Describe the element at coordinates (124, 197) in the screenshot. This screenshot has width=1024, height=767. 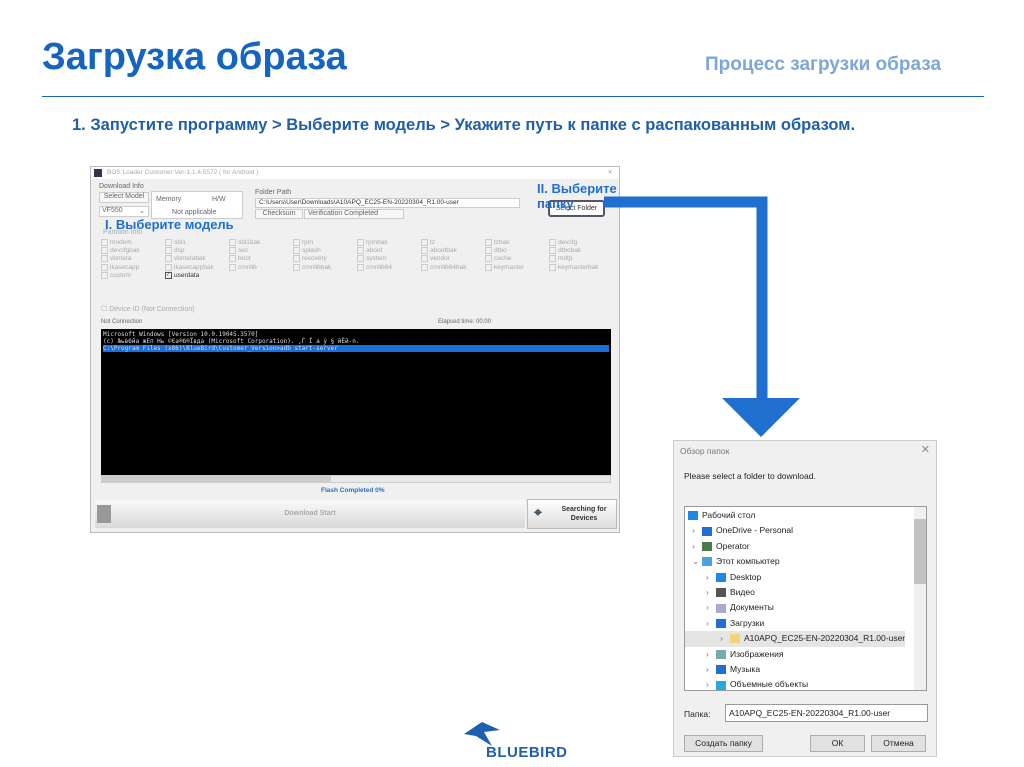
I see `select-model-button: Select Model` at that location.